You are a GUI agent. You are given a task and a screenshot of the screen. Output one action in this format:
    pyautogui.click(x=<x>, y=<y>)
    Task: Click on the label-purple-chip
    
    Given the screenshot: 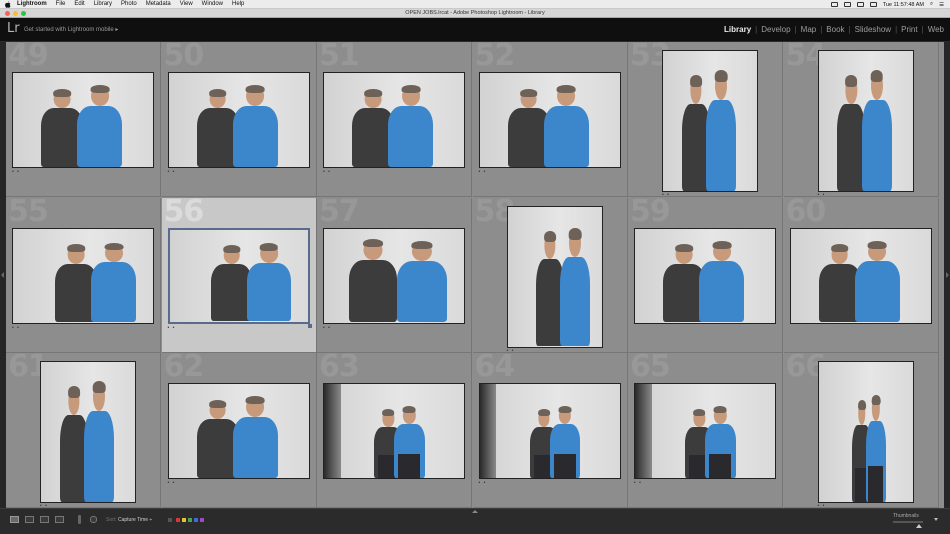 What is the action you would take?
    pyautogui.click(x=202, y=520)
    